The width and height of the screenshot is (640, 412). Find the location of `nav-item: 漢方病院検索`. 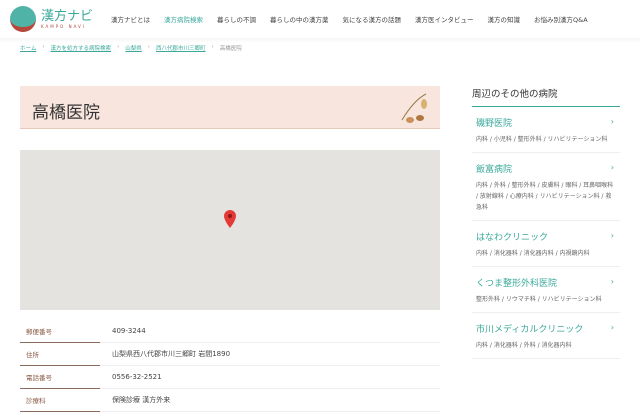

nav-item: 漢方病院検索 is located at coordinates (183, 19).